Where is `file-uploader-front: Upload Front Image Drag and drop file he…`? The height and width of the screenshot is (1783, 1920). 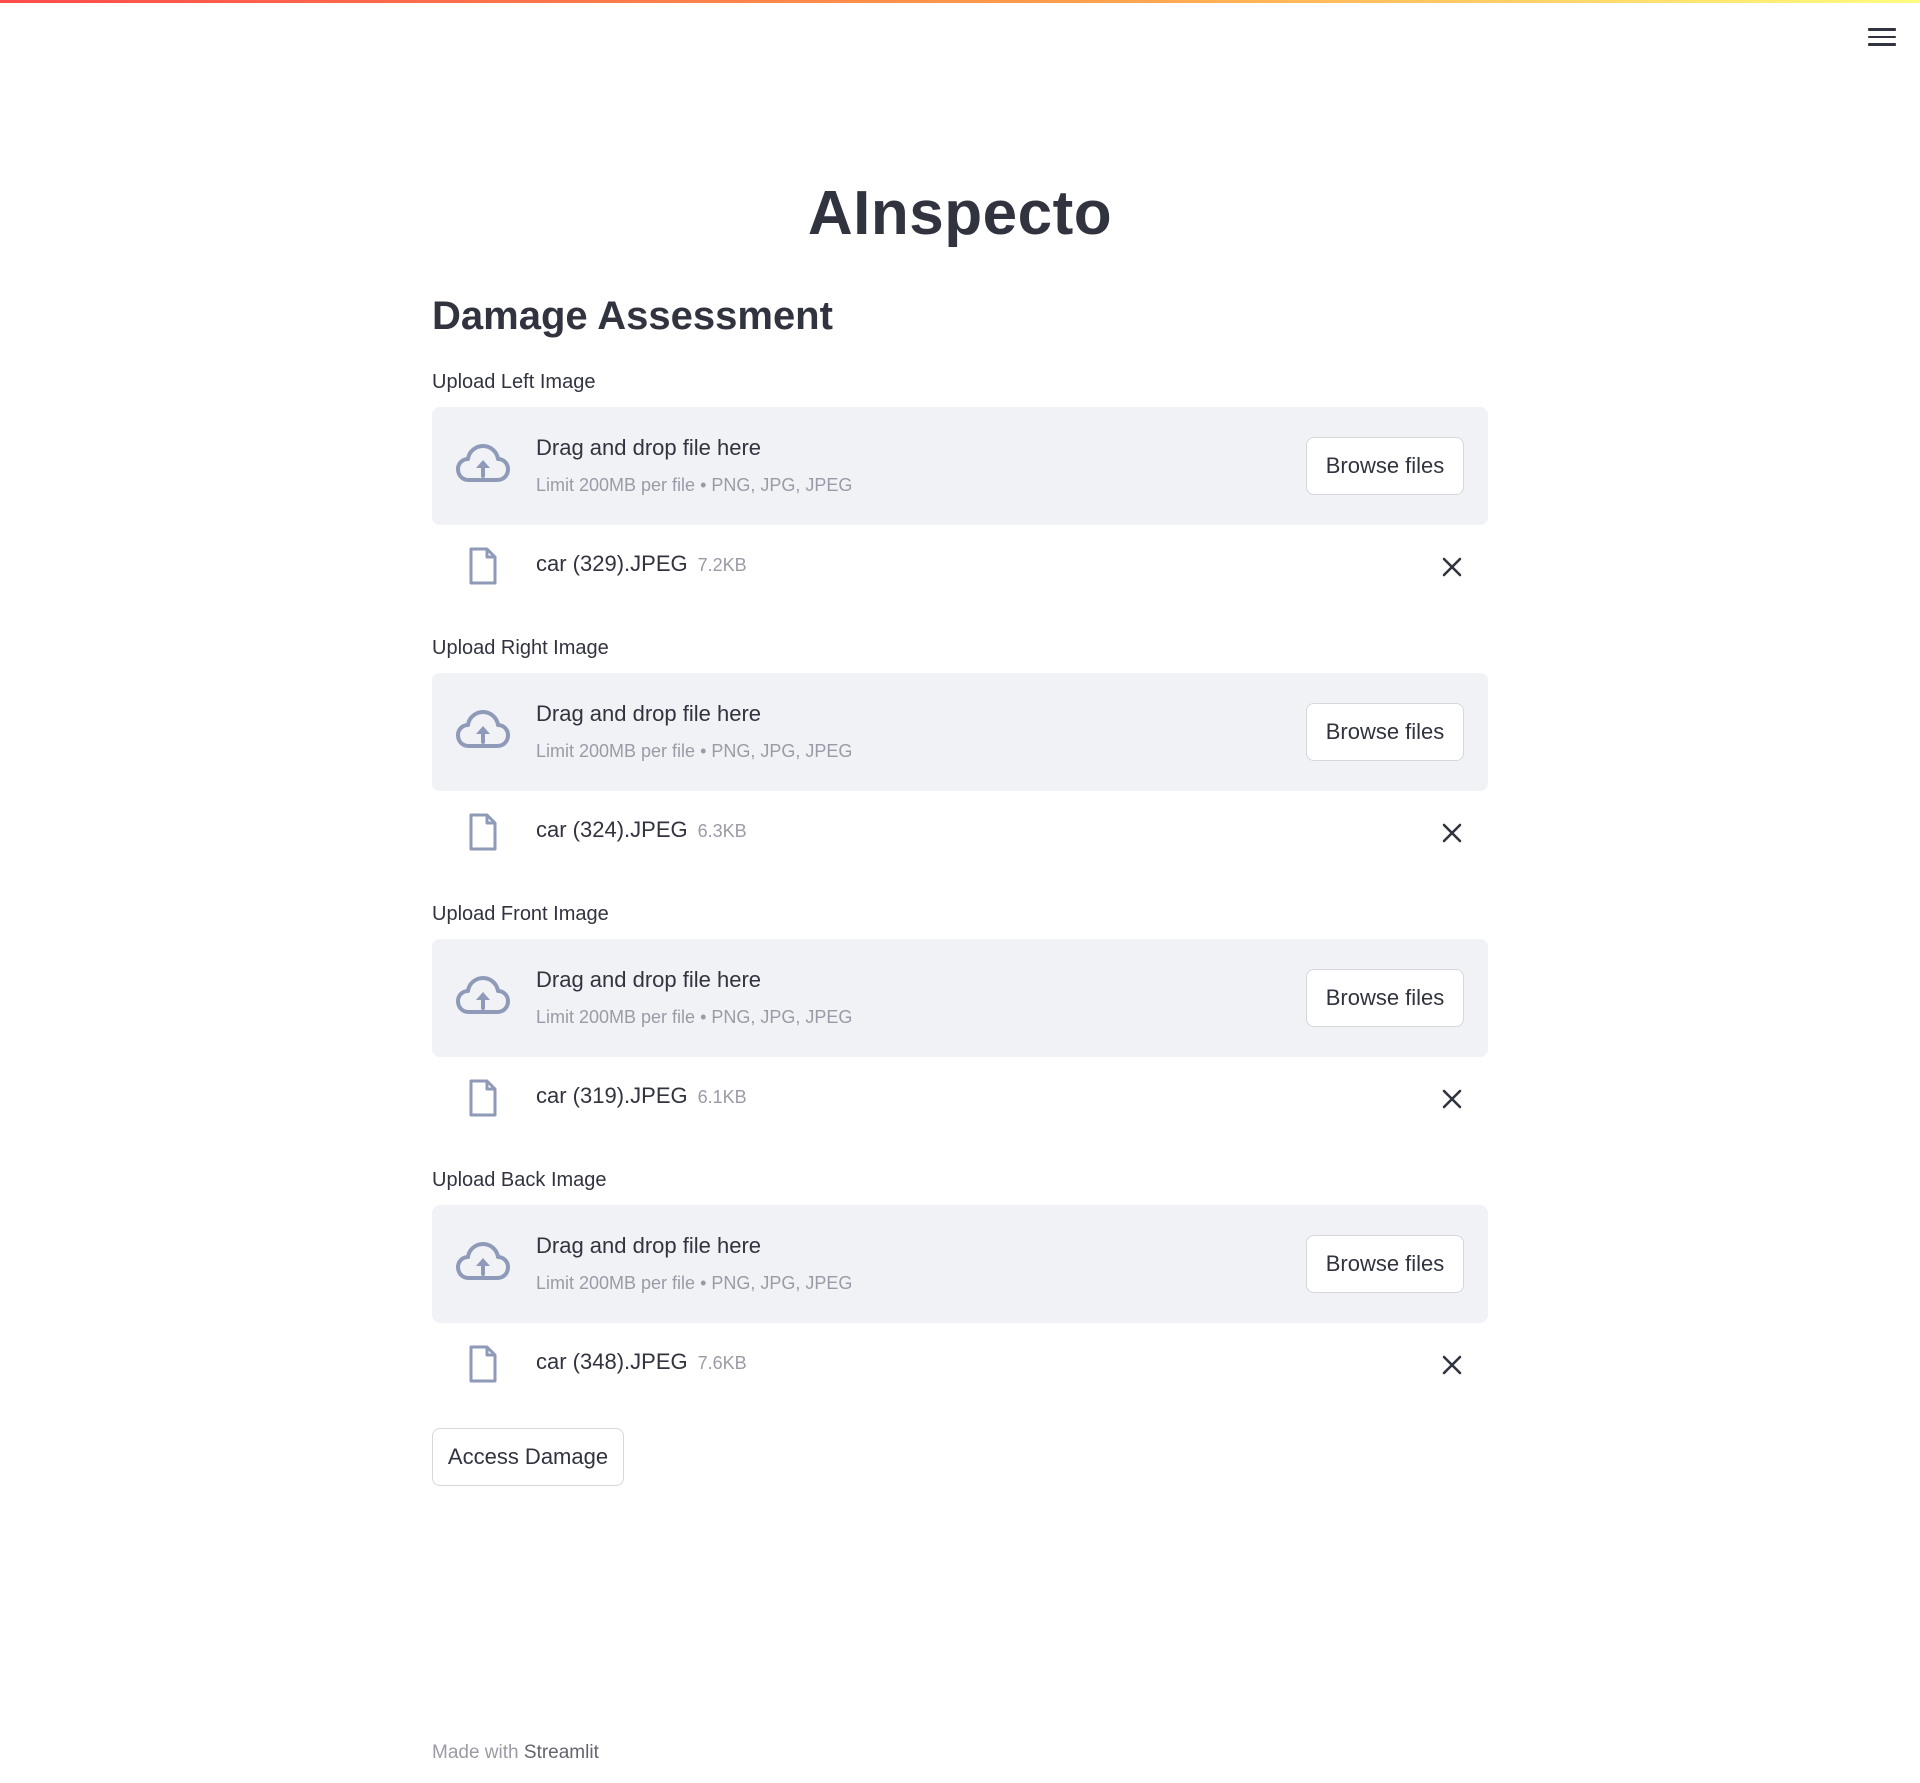
file-uploader-front: Upload Front Image Drag and drop file he… is located at coordinates (960, 1019).